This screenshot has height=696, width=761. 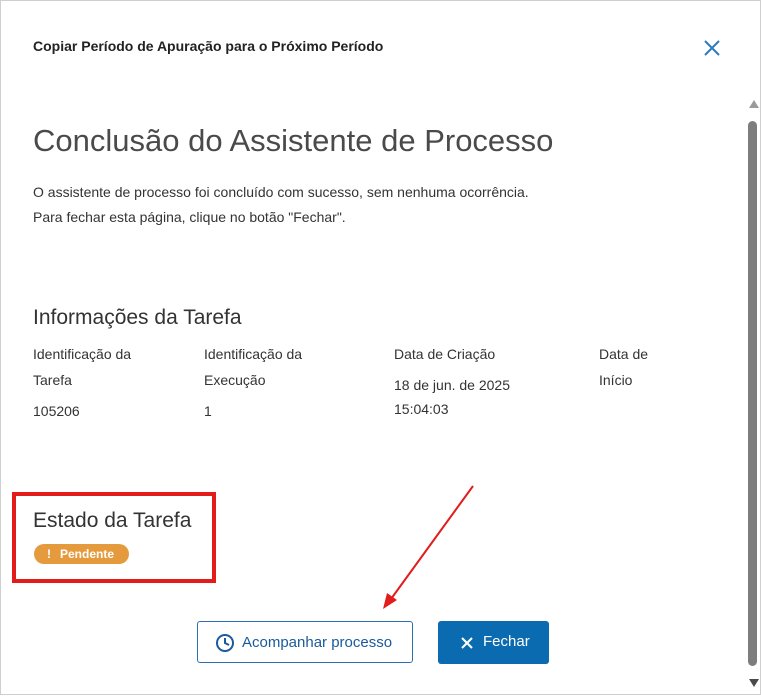 What do you see at coordinates (253, 367) in the screenshot?
I see `execution-id-label: Identificação da Execução` at bounding box center [253, 367].